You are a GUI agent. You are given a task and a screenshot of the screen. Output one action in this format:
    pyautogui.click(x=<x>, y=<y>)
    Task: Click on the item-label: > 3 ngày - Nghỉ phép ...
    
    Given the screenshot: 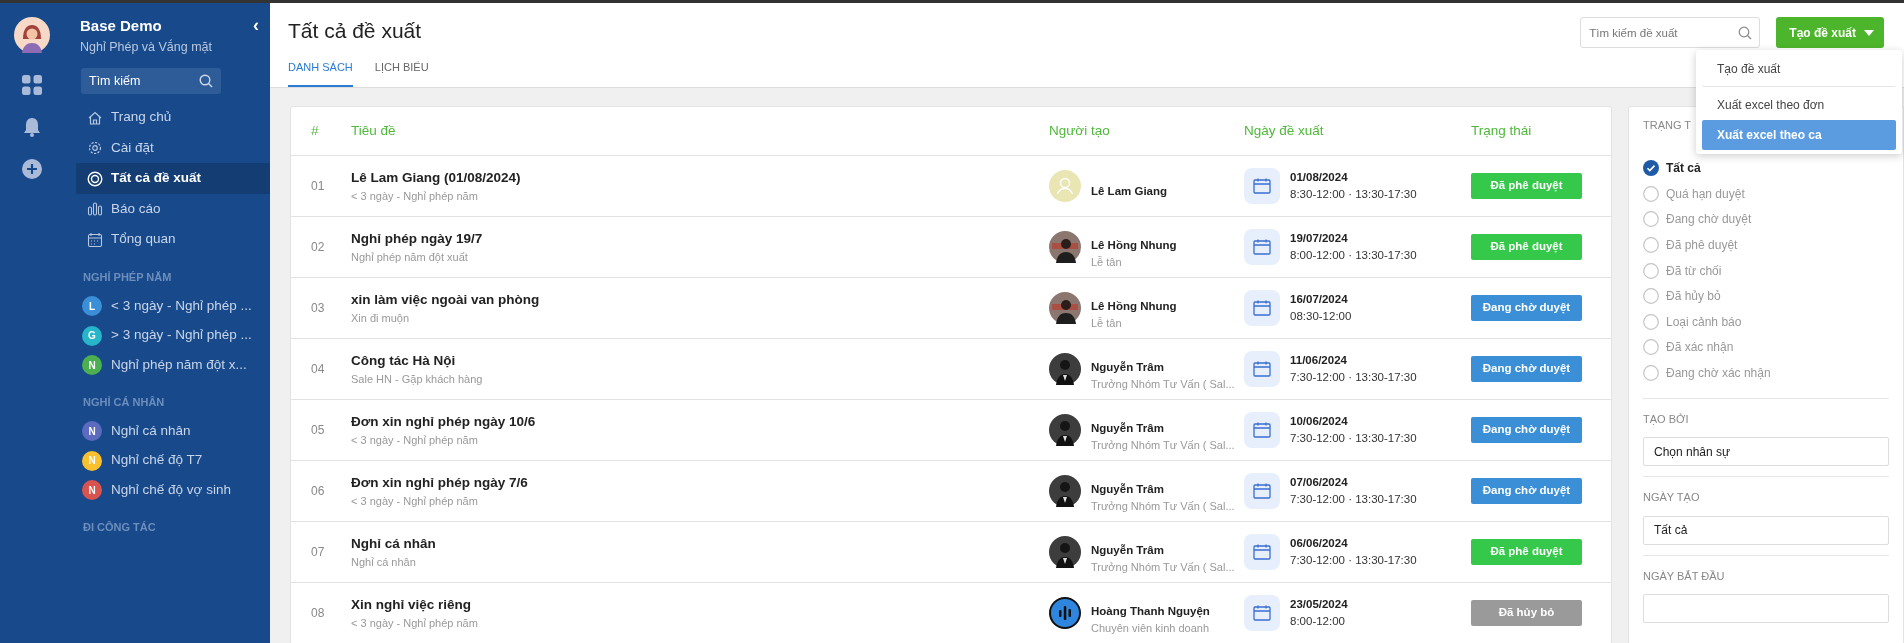 What is the action you would take?
    pyautogui.click(x=181, y=335)
    